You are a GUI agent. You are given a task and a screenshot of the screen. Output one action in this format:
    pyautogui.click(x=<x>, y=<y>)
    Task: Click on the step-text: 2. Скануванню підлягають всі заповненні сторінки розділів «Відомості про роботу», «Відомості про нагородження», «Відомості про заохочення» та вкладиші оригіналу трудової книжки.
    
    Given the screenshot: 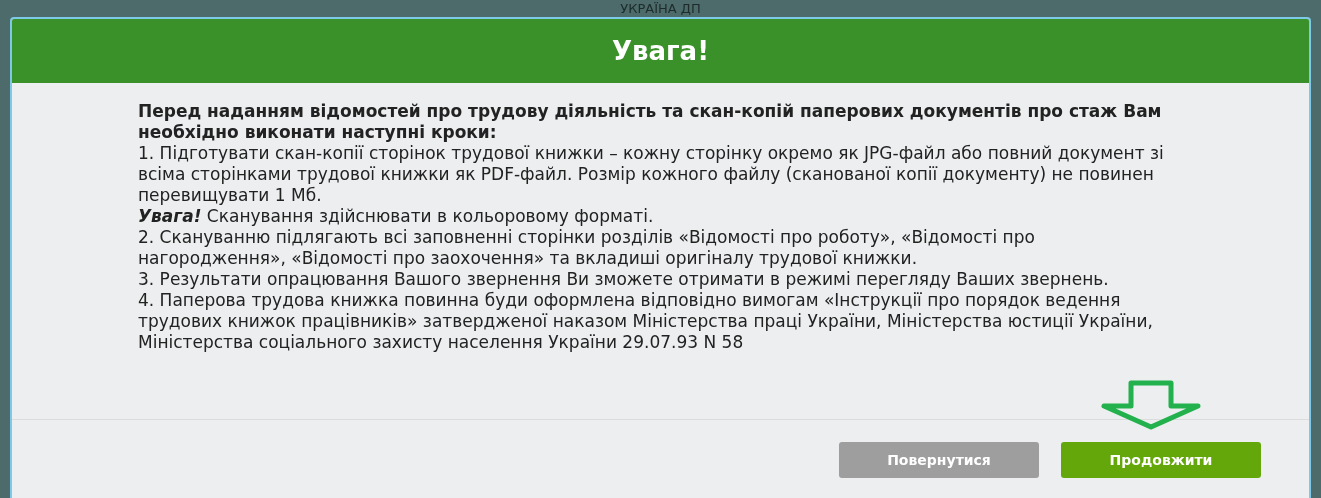 What is the action you would take?
    pyautogui.click(x=587, y=248)
    